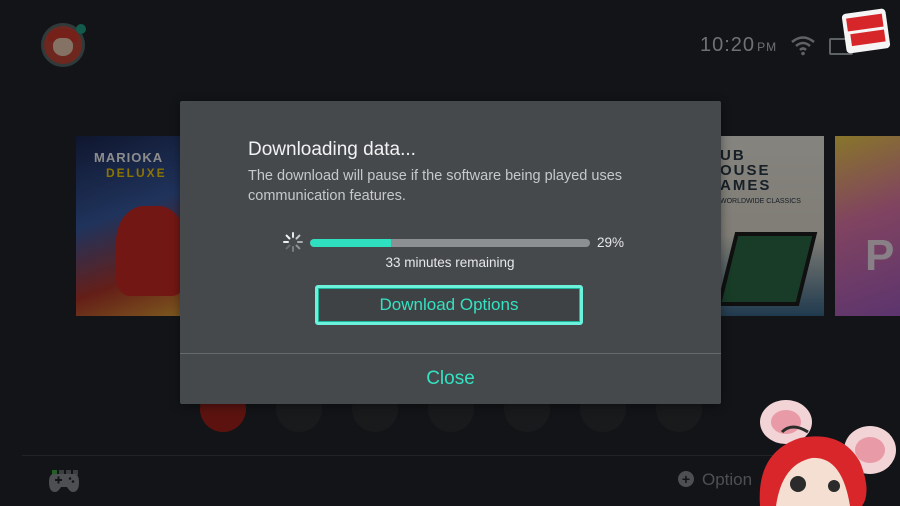  Describe the element at coordinates (450, 262) in the screenshot. I see `time-remaining: 33 minutes remaining` at that location.